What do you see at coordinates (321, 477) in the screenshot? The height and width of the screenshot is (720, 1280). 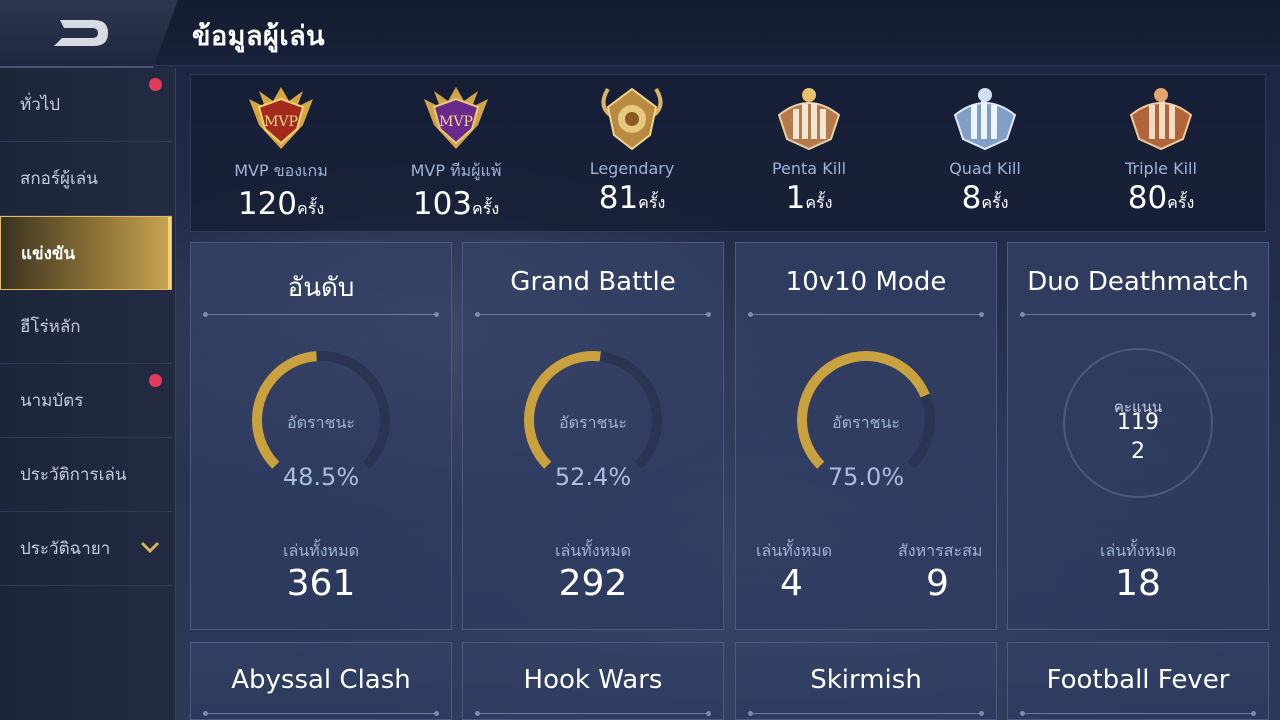 I see `win-rate-value: 48.5%` at bounding box center [321, 477].